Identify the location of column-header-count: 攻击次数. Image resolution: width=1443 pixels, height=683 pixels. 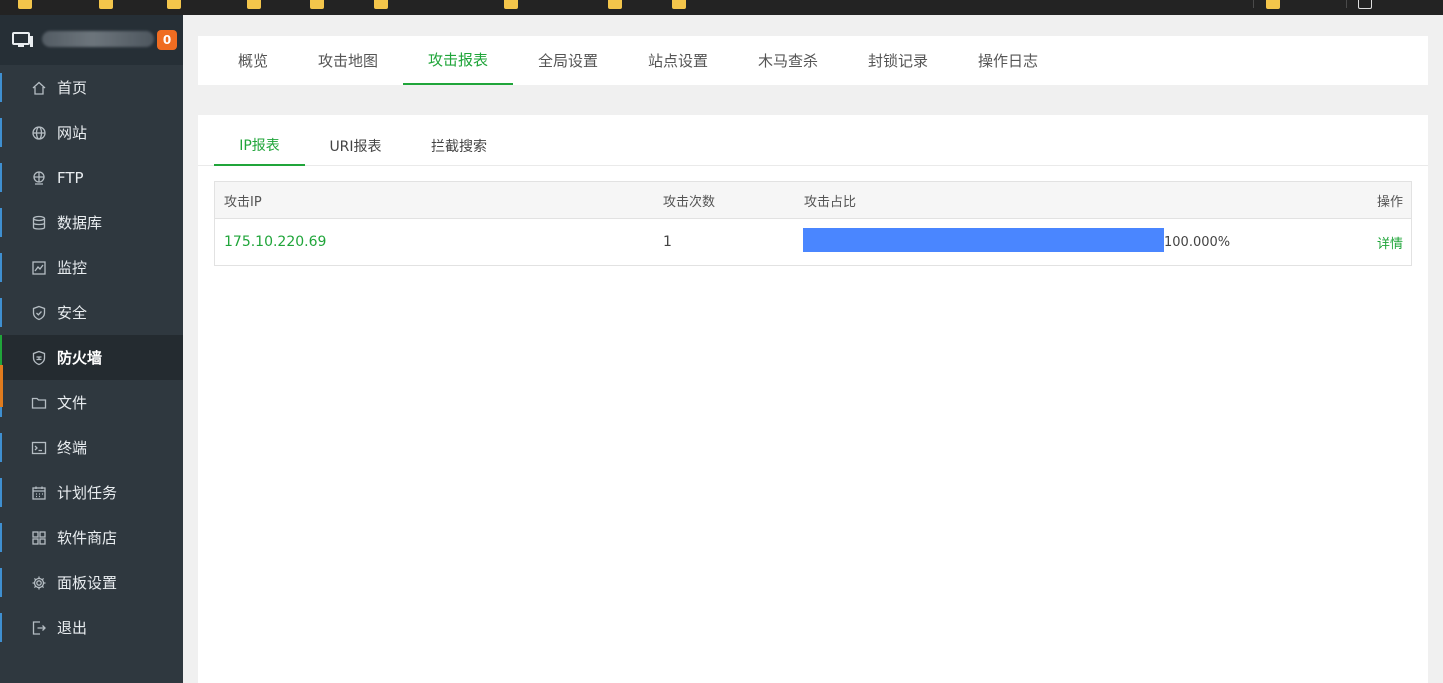
(689, 202).